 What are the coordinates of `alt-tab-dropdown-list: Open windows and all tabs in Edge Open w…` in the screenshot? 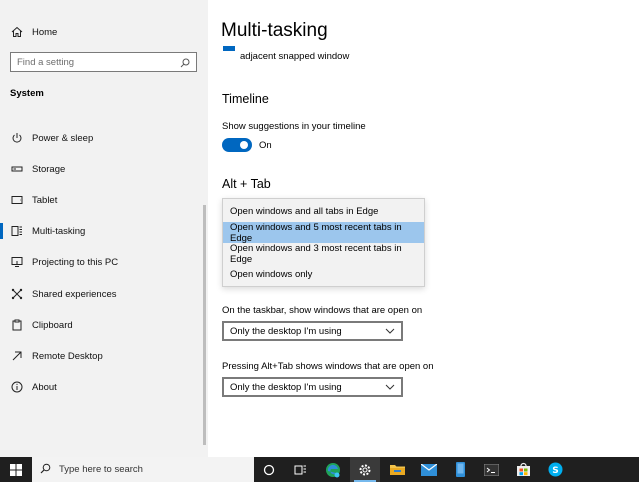 It's located at (323, 242).